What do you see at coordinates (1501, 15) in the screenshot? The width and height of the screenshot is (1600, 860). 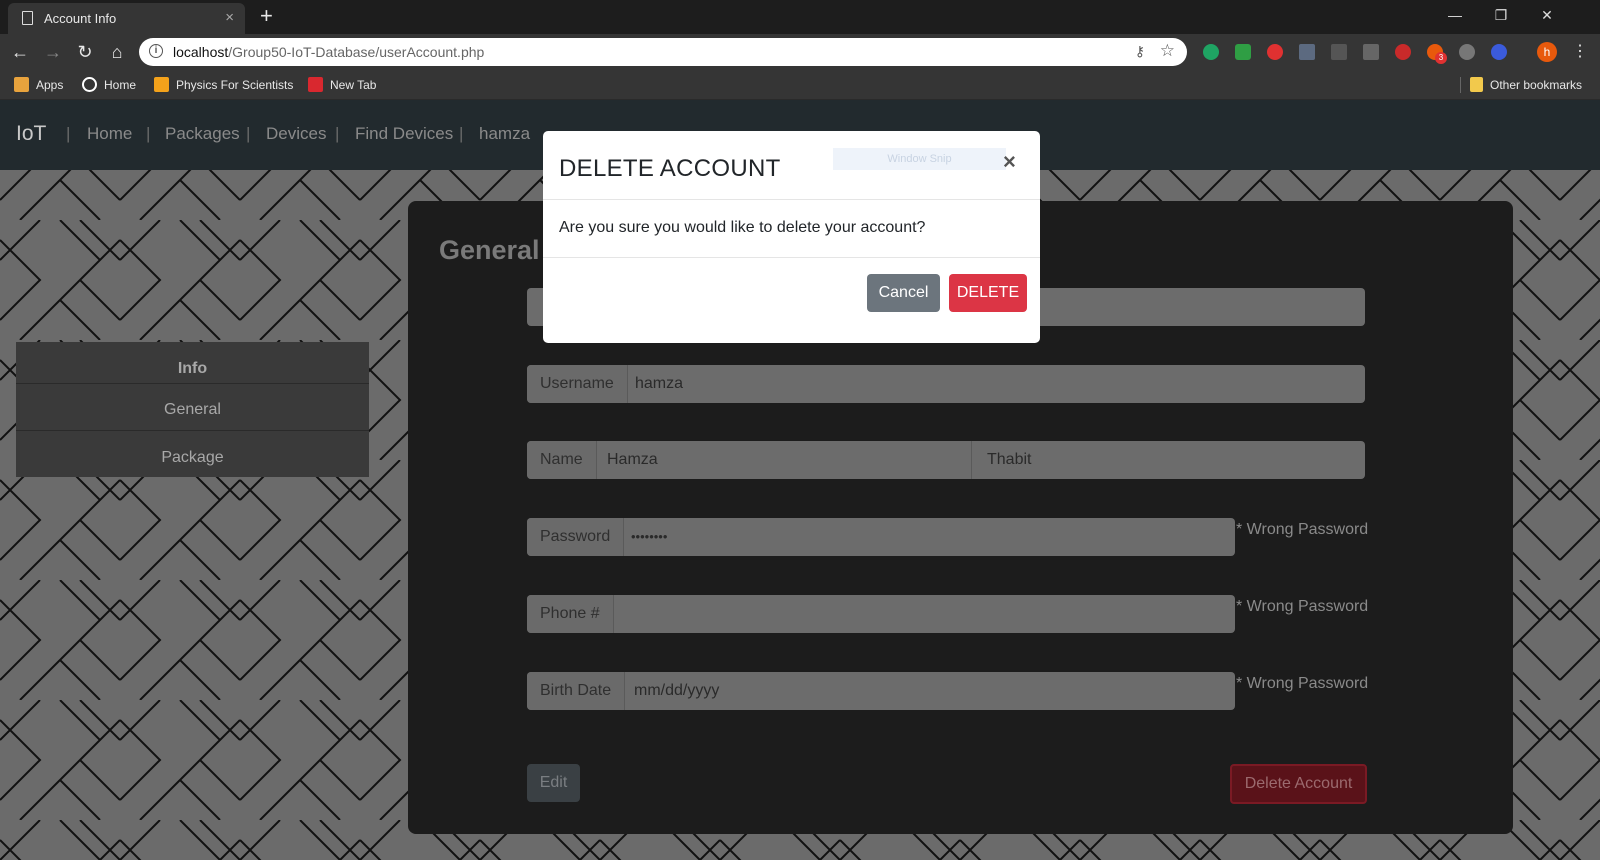 I see `restore-icon: ❐` at bounding box center [1501, 15].